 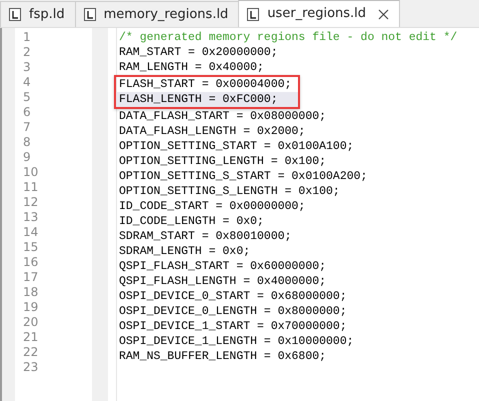 What do you see at coordinates (191, 67) in the screenshot?
I see `code-line: RAM_LENGTH = 0x40000;` at bounding box center [191, 67].